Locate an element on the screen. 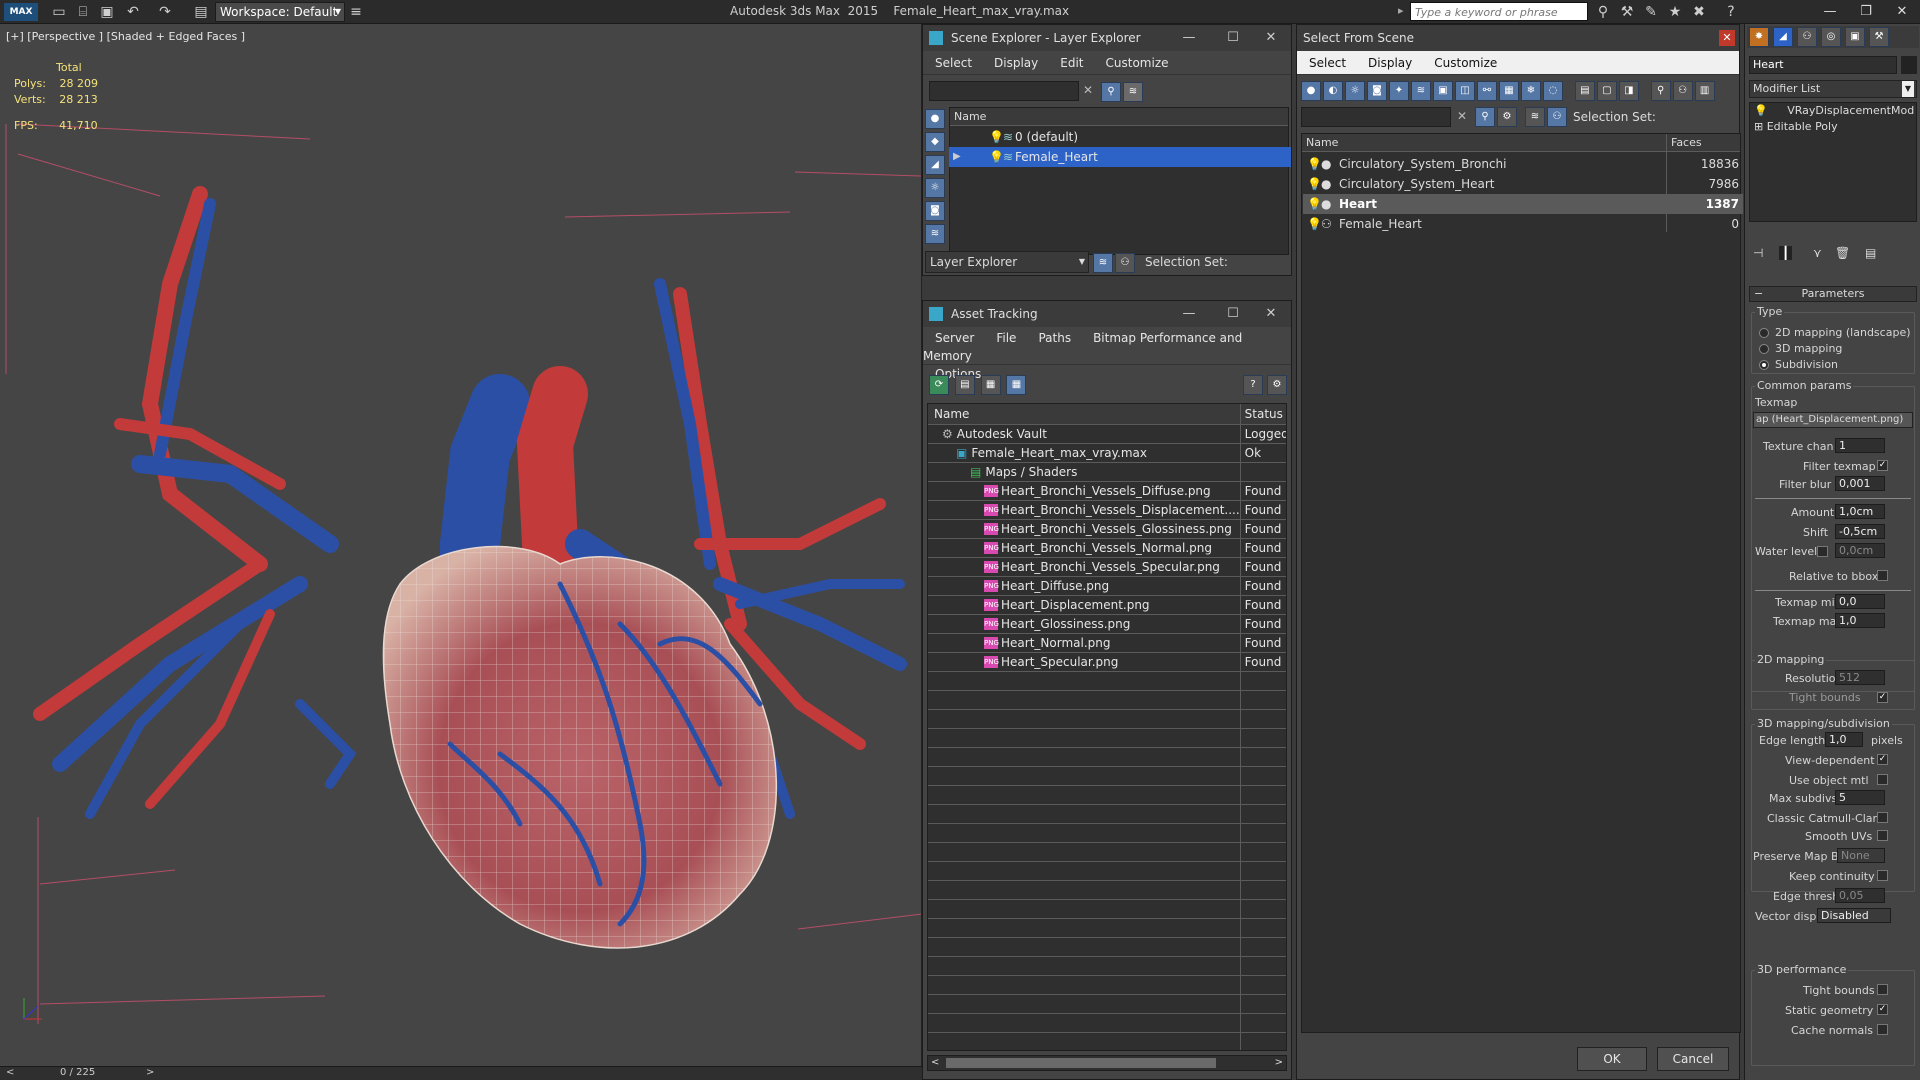 Image resolution: width=1920 pixels, height=1080 pixels. shift-spinner: -0,5cm is located at coordinates (1860, 531).